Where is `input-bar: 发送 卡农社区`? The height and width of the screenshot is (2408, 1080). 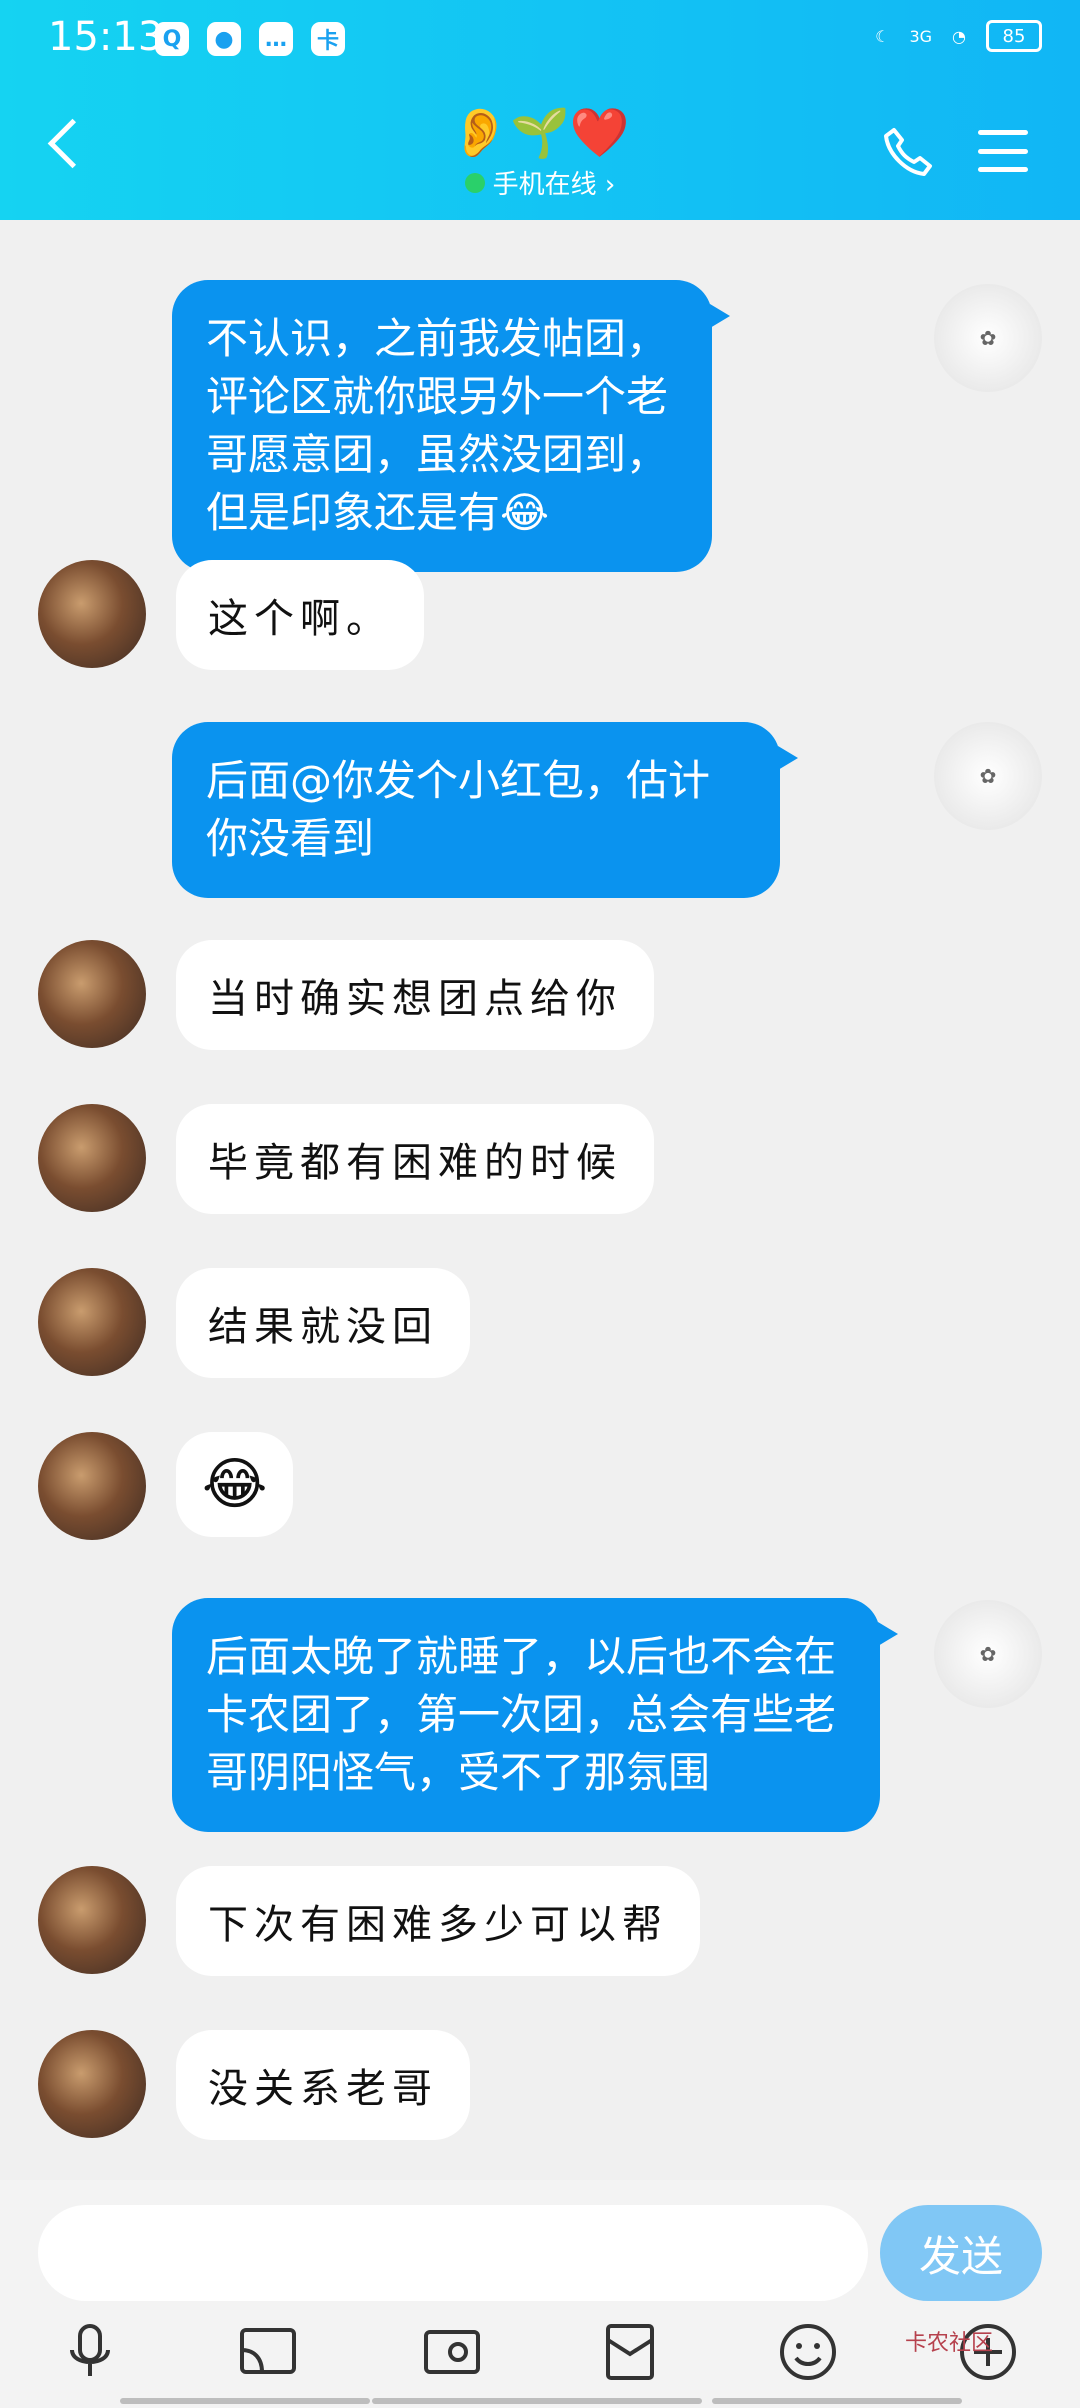
input-bar: 发送 卡农社区 is located at coordinates (540, 2294).